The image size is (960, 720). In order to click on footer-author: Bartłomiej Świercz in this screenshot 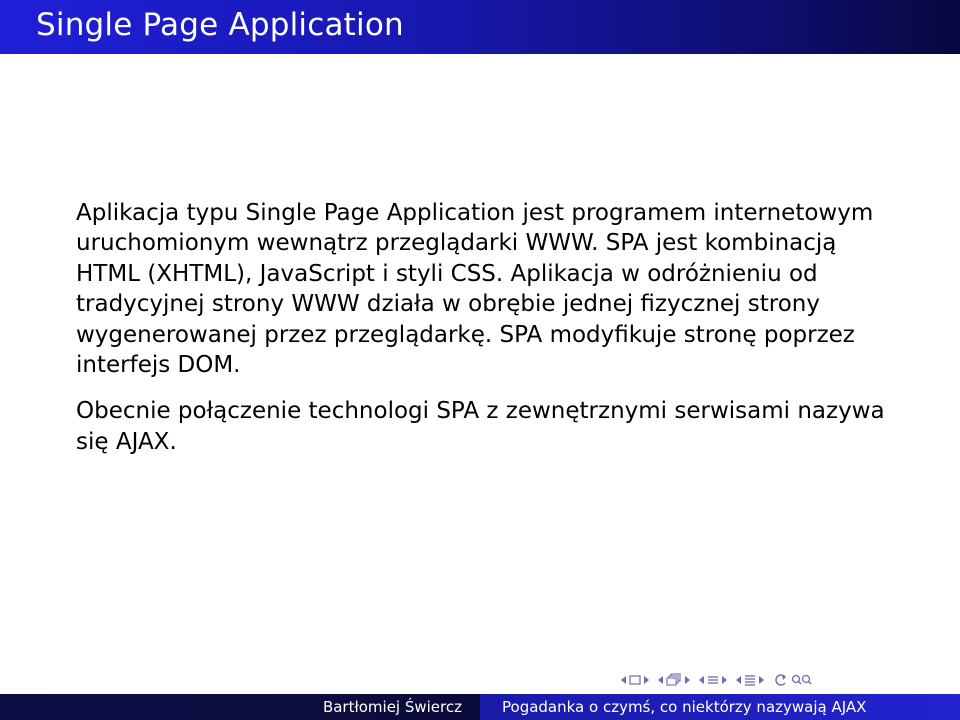, I will do `click(240, 707)`.